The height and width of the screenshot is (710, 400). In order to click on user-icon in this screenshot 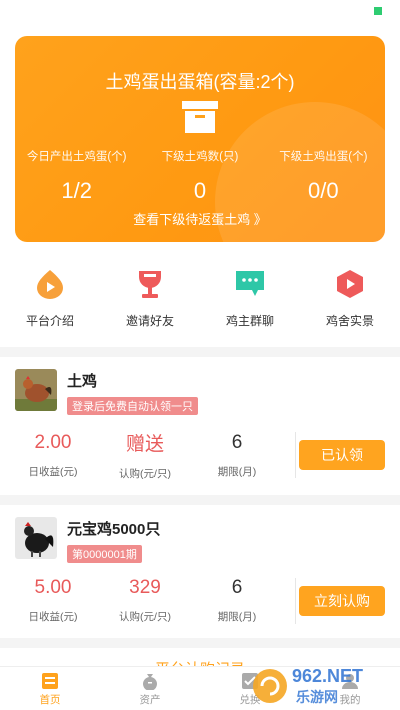, I will do `click(350, 681)`.